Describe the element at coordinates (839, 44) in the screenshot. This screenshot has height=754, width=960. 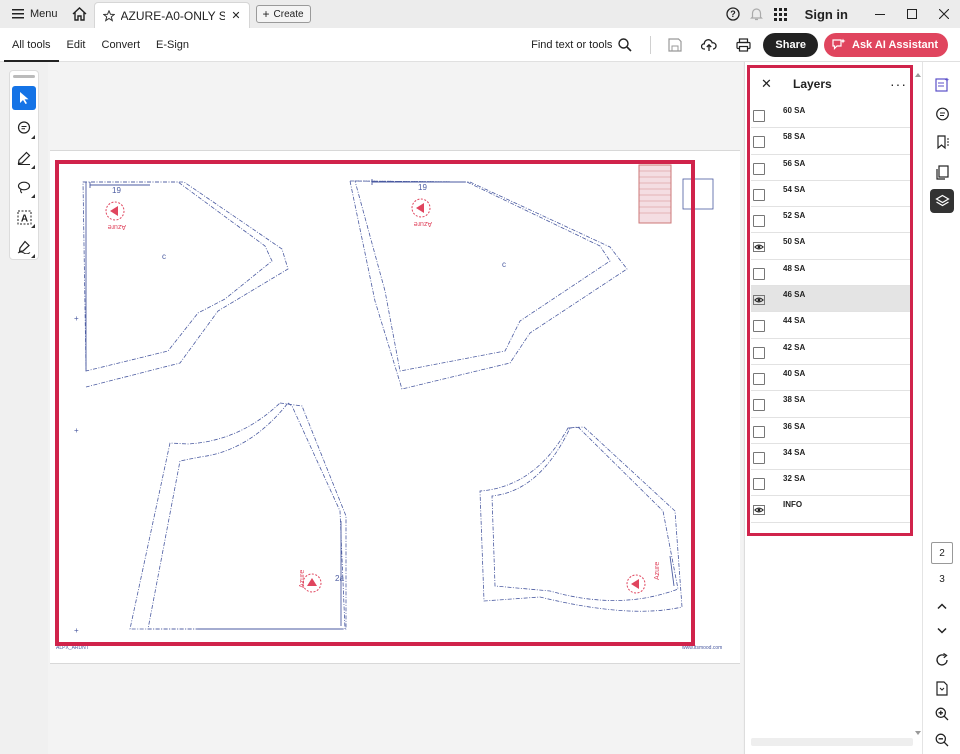
I see `ai-sparkle-icon` at that location.